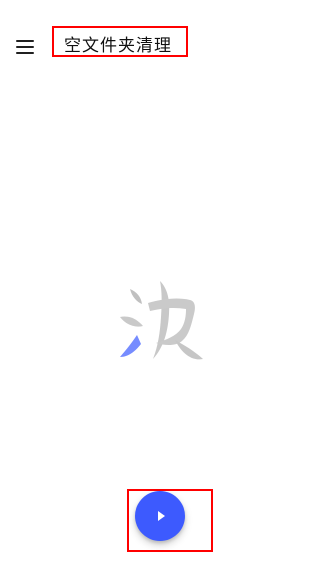 The height and width of the screenshot is (569, 320). I want to click on faint-background-mark, so click(208, 547).